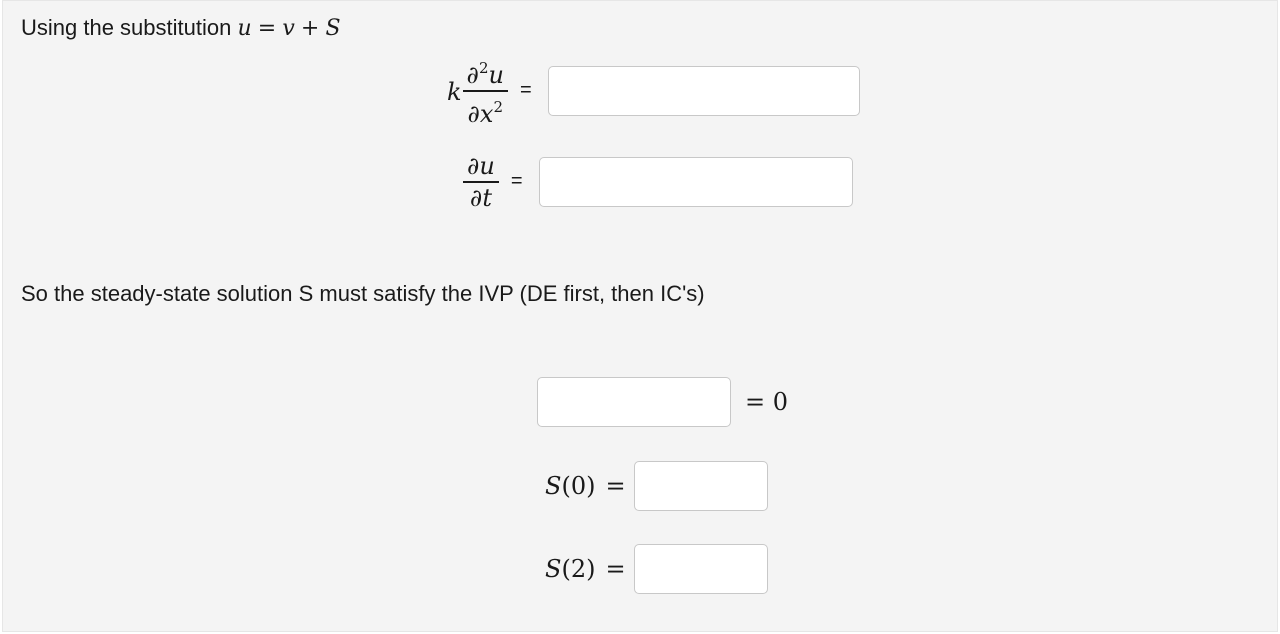 The width and height of the screenshot is (1280, 634). I want to click on intro-plus: +, so click(310, 28).